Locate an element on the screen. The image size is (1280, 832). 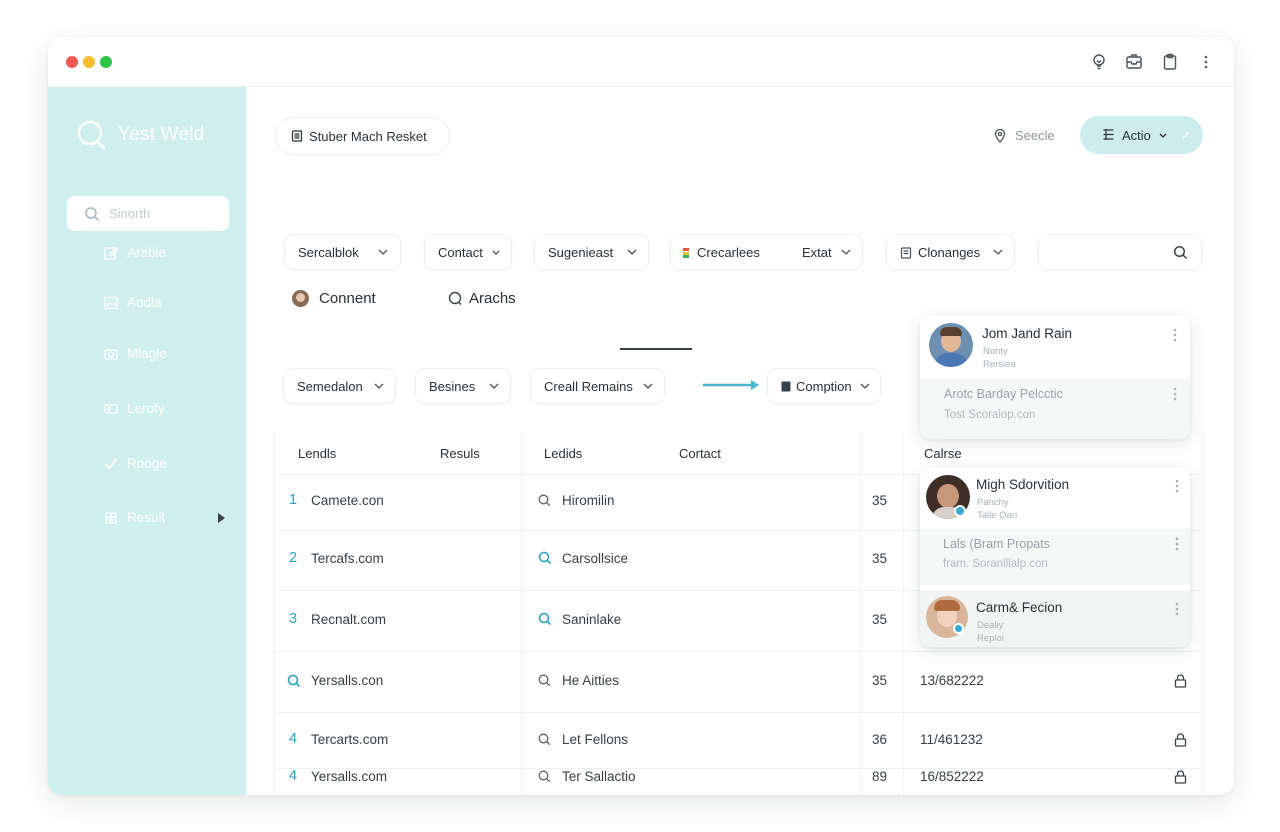
row-query: Ter Sallactio is located at coordinates (599, 776).